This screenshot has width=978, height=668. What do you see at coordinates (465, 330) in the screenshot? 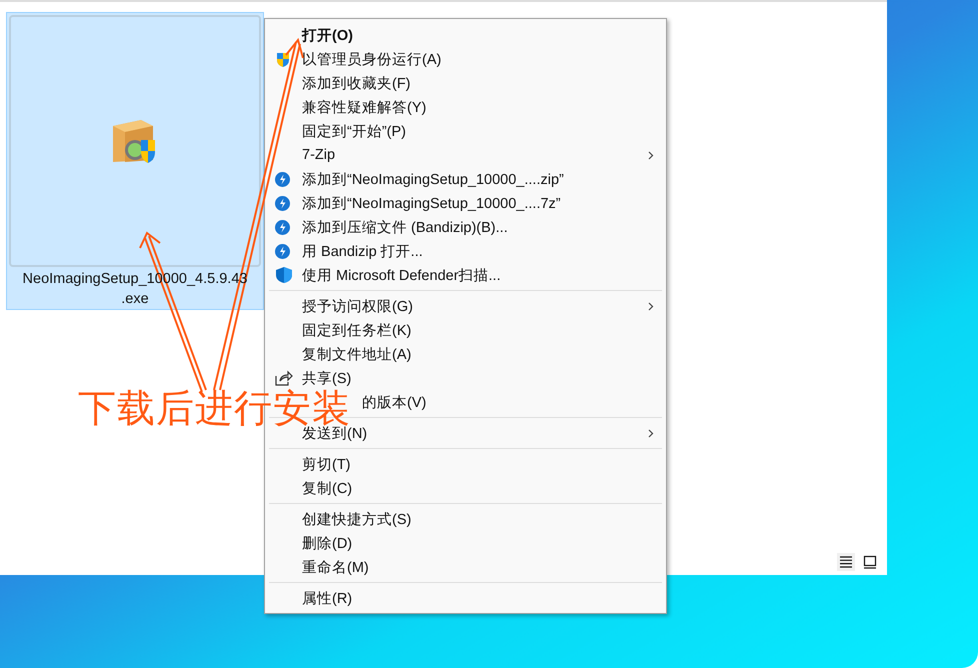
I see `menu-item: 固定到任务栏(K)` at bounding box center [465, 330].